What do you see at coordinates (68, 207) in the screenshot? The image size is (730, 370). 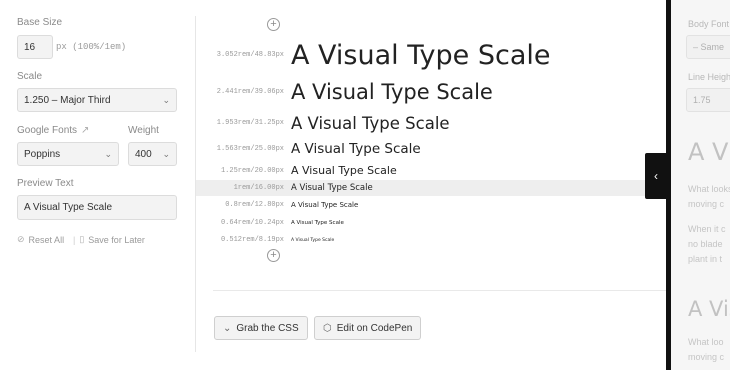 I see `preview-text-value: A Visual Type Scale` at bounding box center [68, 207].